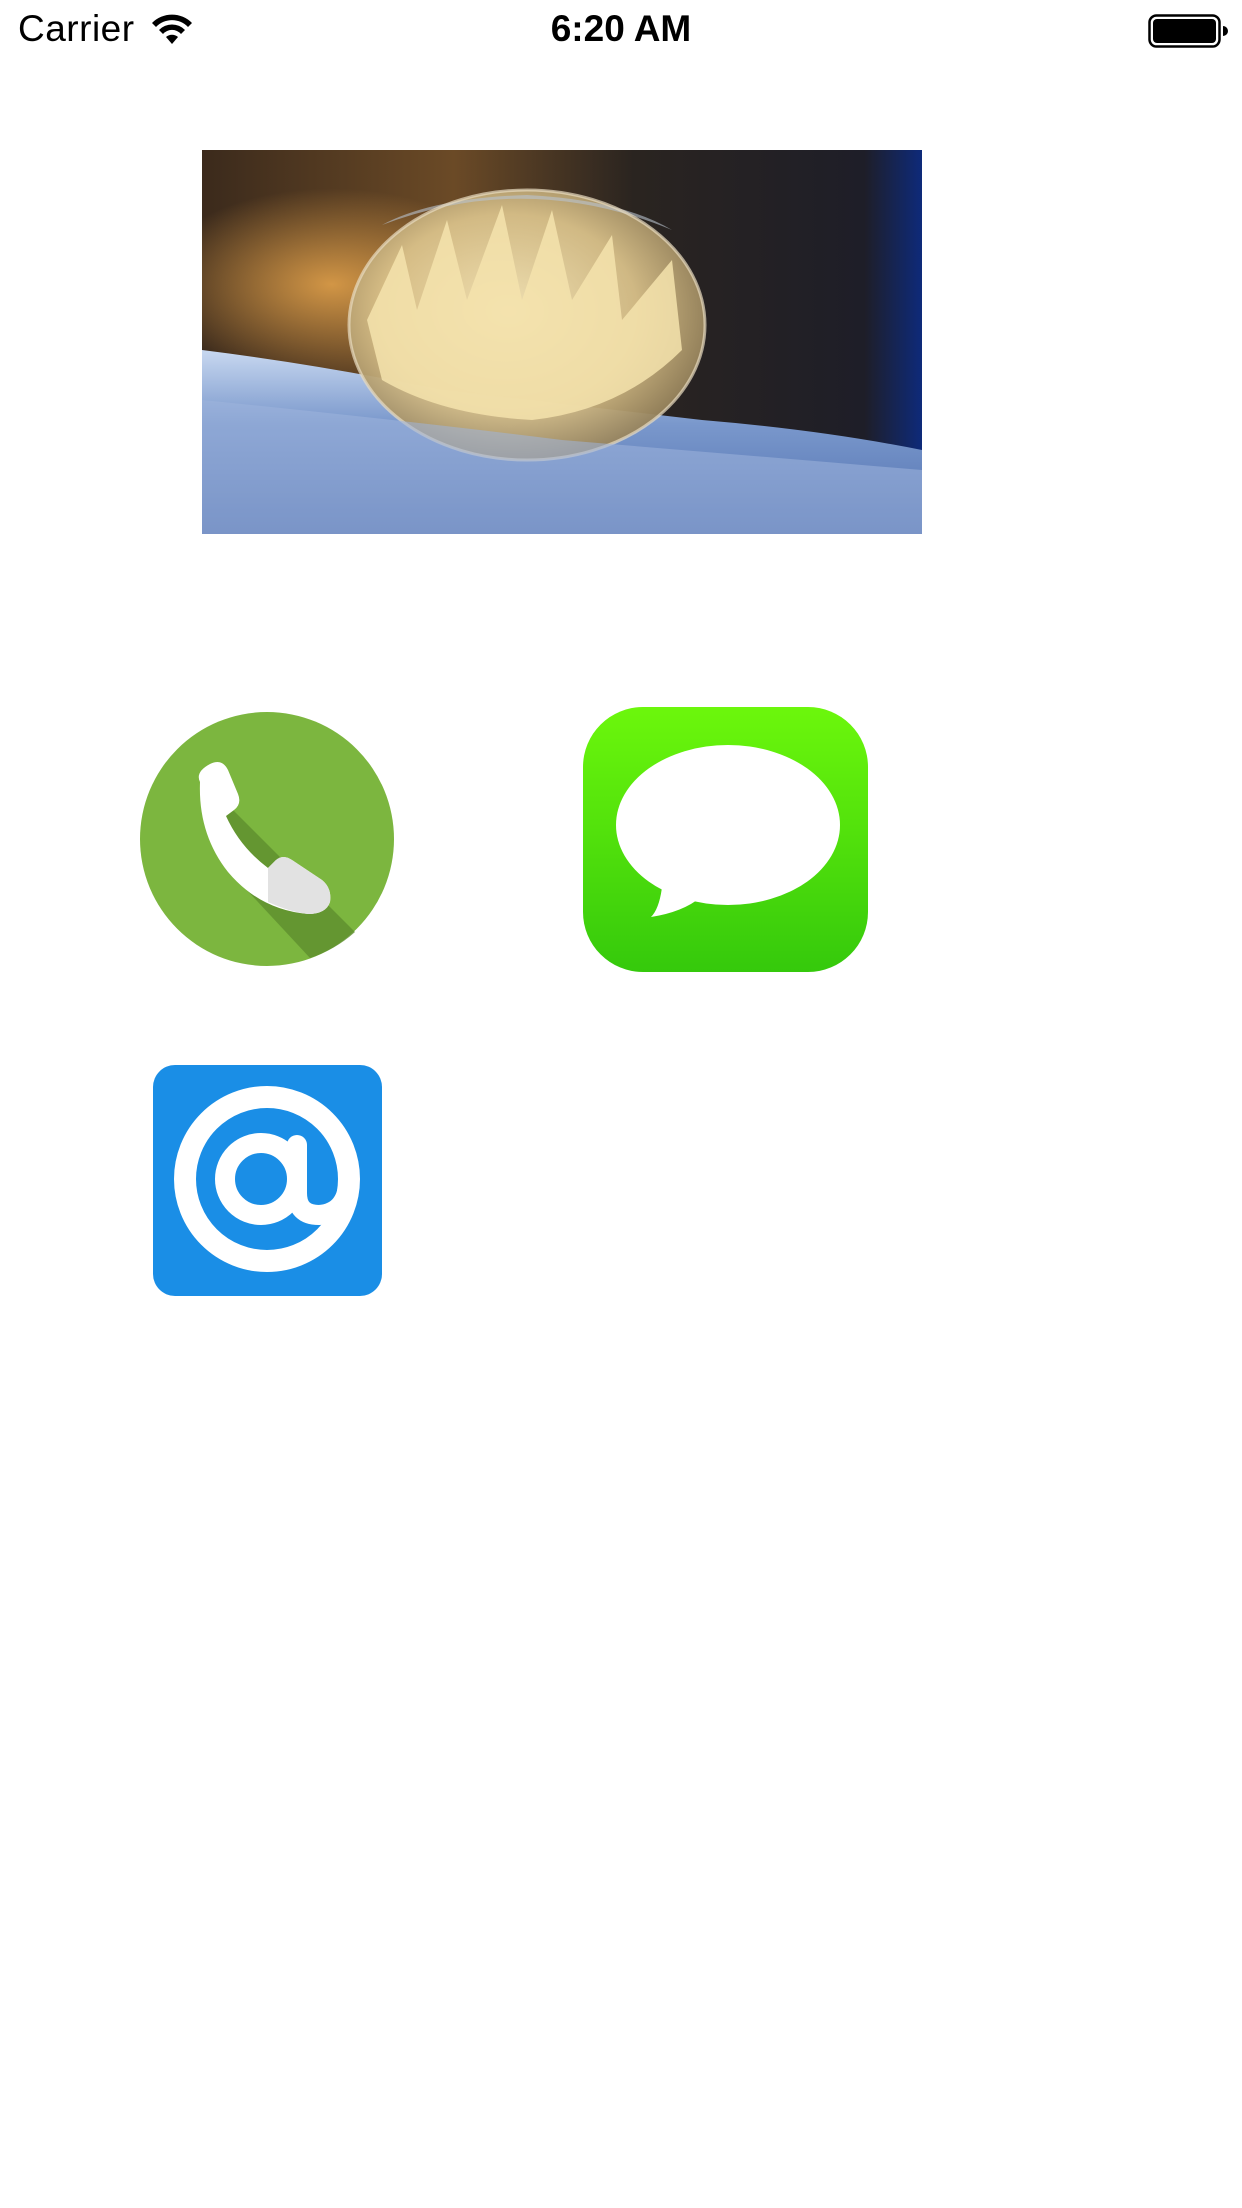 The height and width of the screenshot is (2208, 1242). What do you see at coordinates (725, 839) in the screenshot?
I see `message-icon` at bounding box center [725, 839].